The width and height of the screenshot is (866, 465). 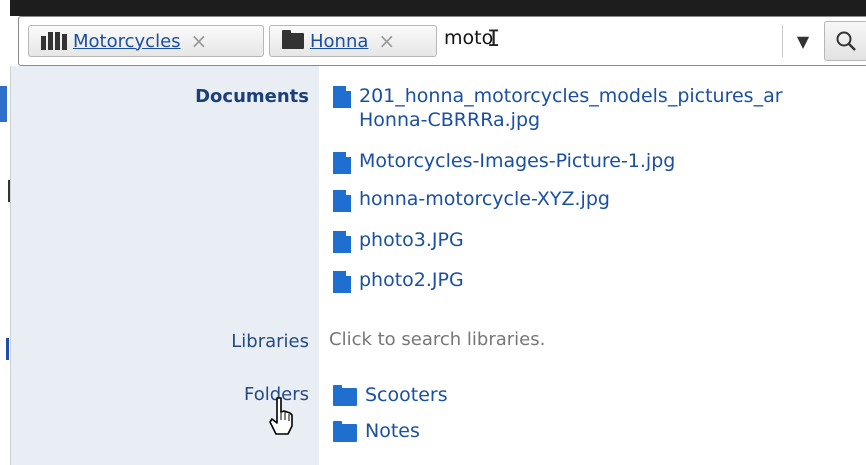 What do you see at coordinates (411, 240) in the screenshot?
I see `document-name: photo3.JPG` at bounding box center [411, 240].